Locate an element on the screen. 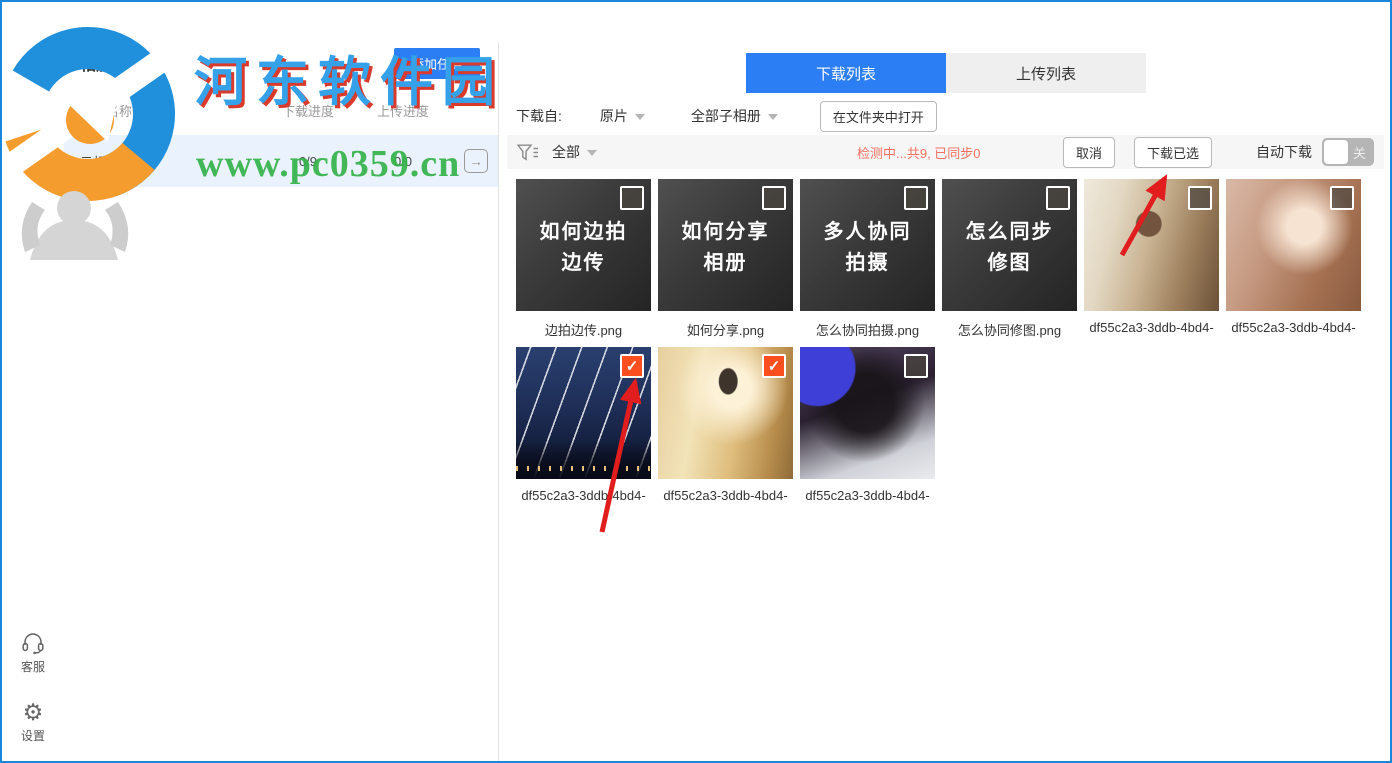 Image resolution: width=1392 pixels, height=763 pixels. open-album-icon: → is located at coordinates (476, 161).